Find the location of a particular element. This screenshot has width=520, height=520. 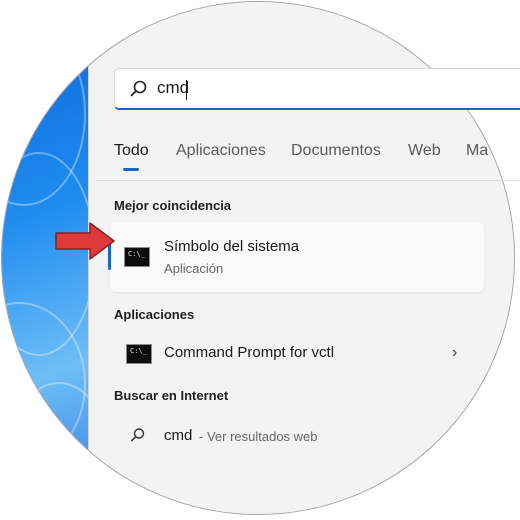

best-match-heading: Mejor coincidencia is located at coordinates (173, 205).